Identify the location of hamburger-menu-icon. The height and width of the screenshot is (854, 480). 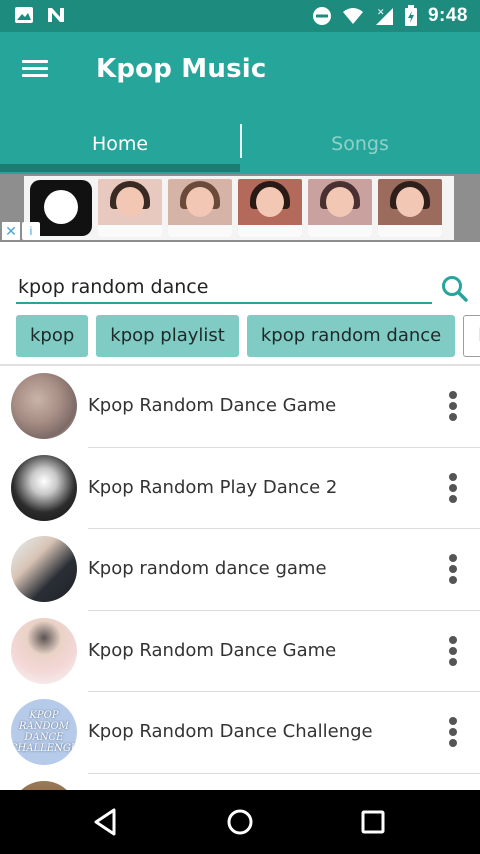
(38, 72).